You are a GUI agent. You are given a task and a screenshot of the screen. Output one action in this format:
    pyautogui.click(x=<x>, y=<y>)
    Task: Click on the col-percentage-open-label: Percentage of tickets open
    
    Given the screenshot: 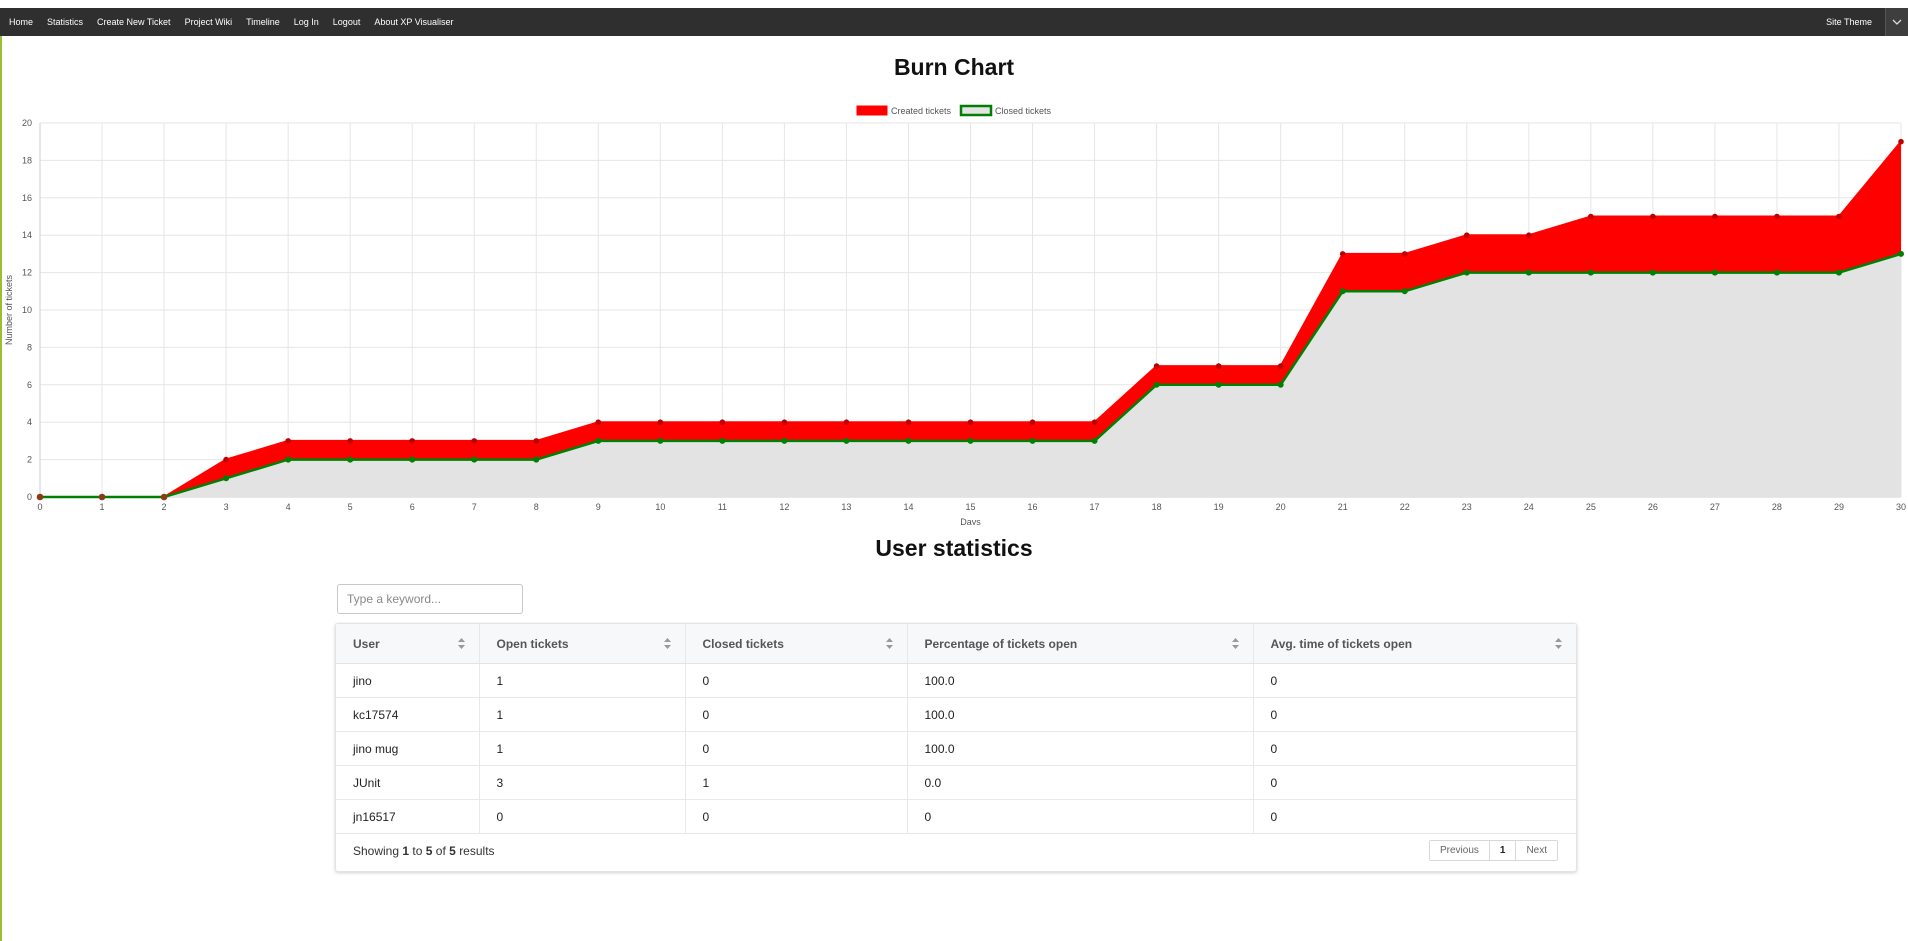 What is the action you would take?
    pyautogui.click(x=1001, y=643)
    